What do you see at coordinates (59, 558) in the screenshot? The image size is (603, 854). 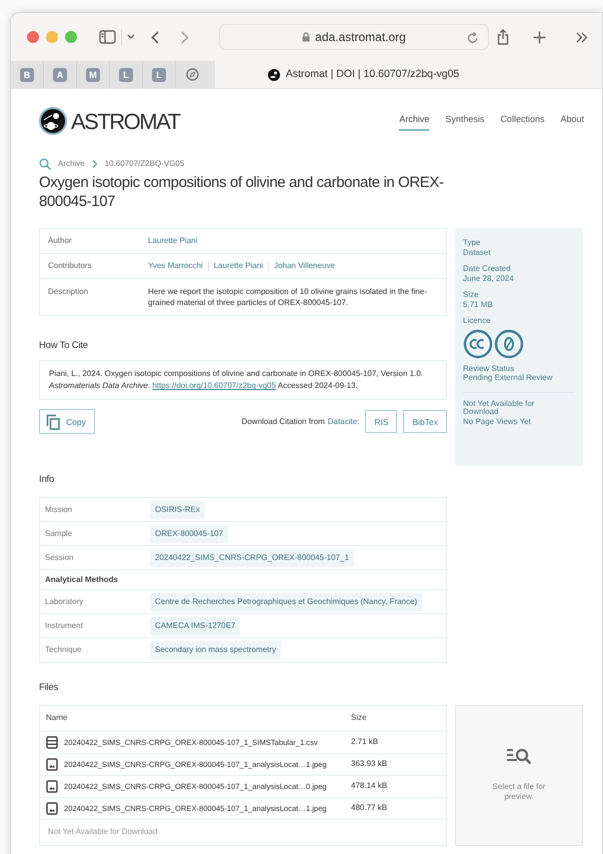 I see `field-label: Session` at bounding box center [59, 558].